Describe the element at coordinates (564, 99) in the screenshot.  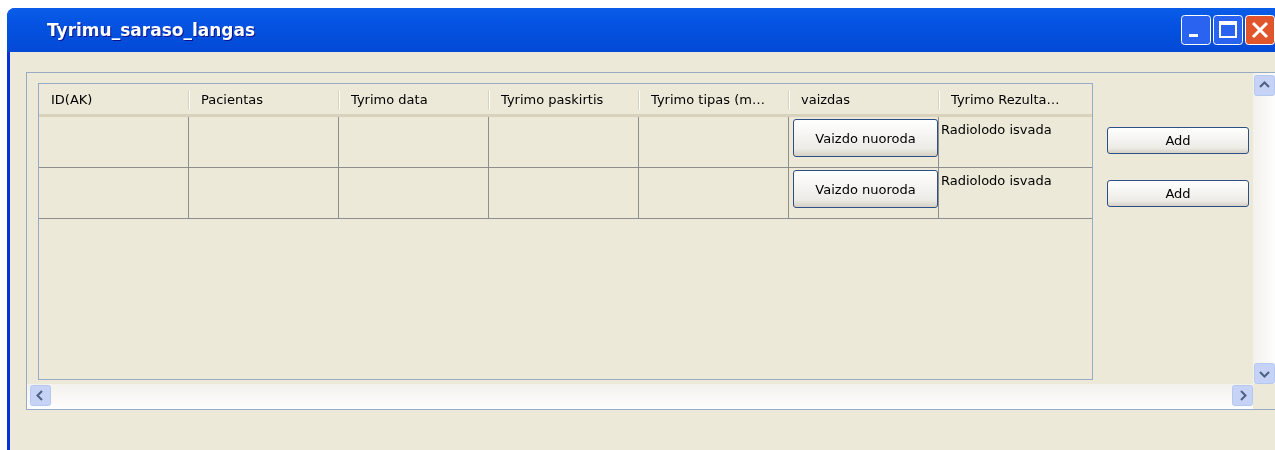
I see `column-header: Tyrimo paskirtis` at that location.